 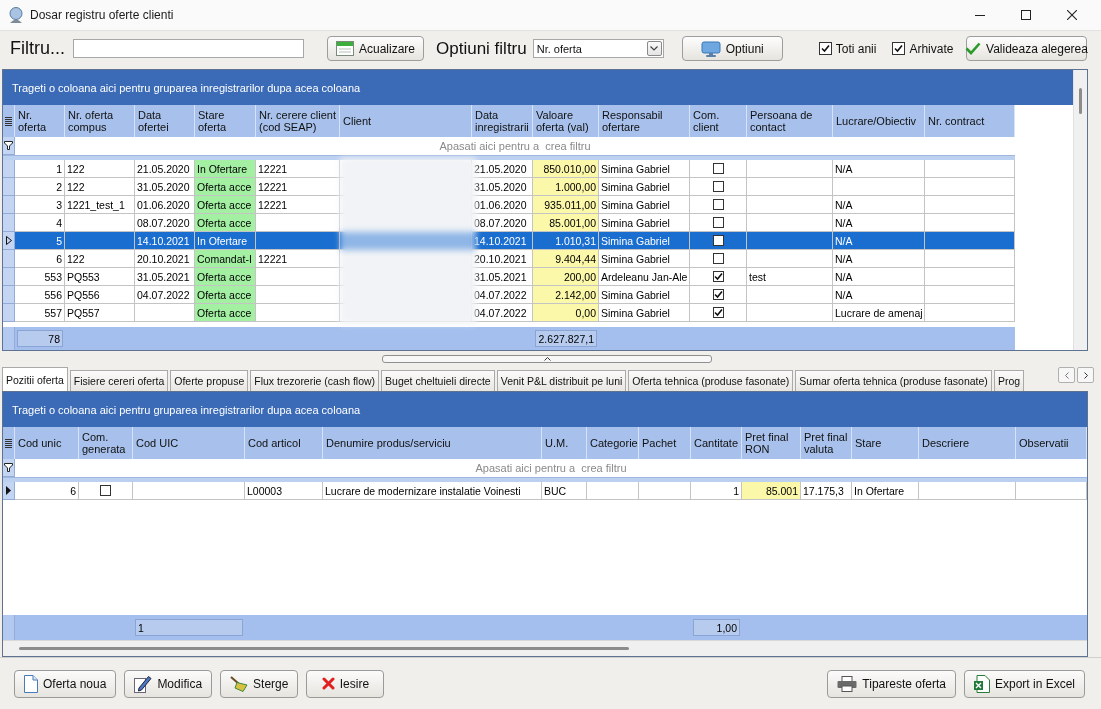 What do you see at coordinates (566, 295) in the screenshot?
I see `table-cell: 2.142,00` at bounding box center [566, 295].